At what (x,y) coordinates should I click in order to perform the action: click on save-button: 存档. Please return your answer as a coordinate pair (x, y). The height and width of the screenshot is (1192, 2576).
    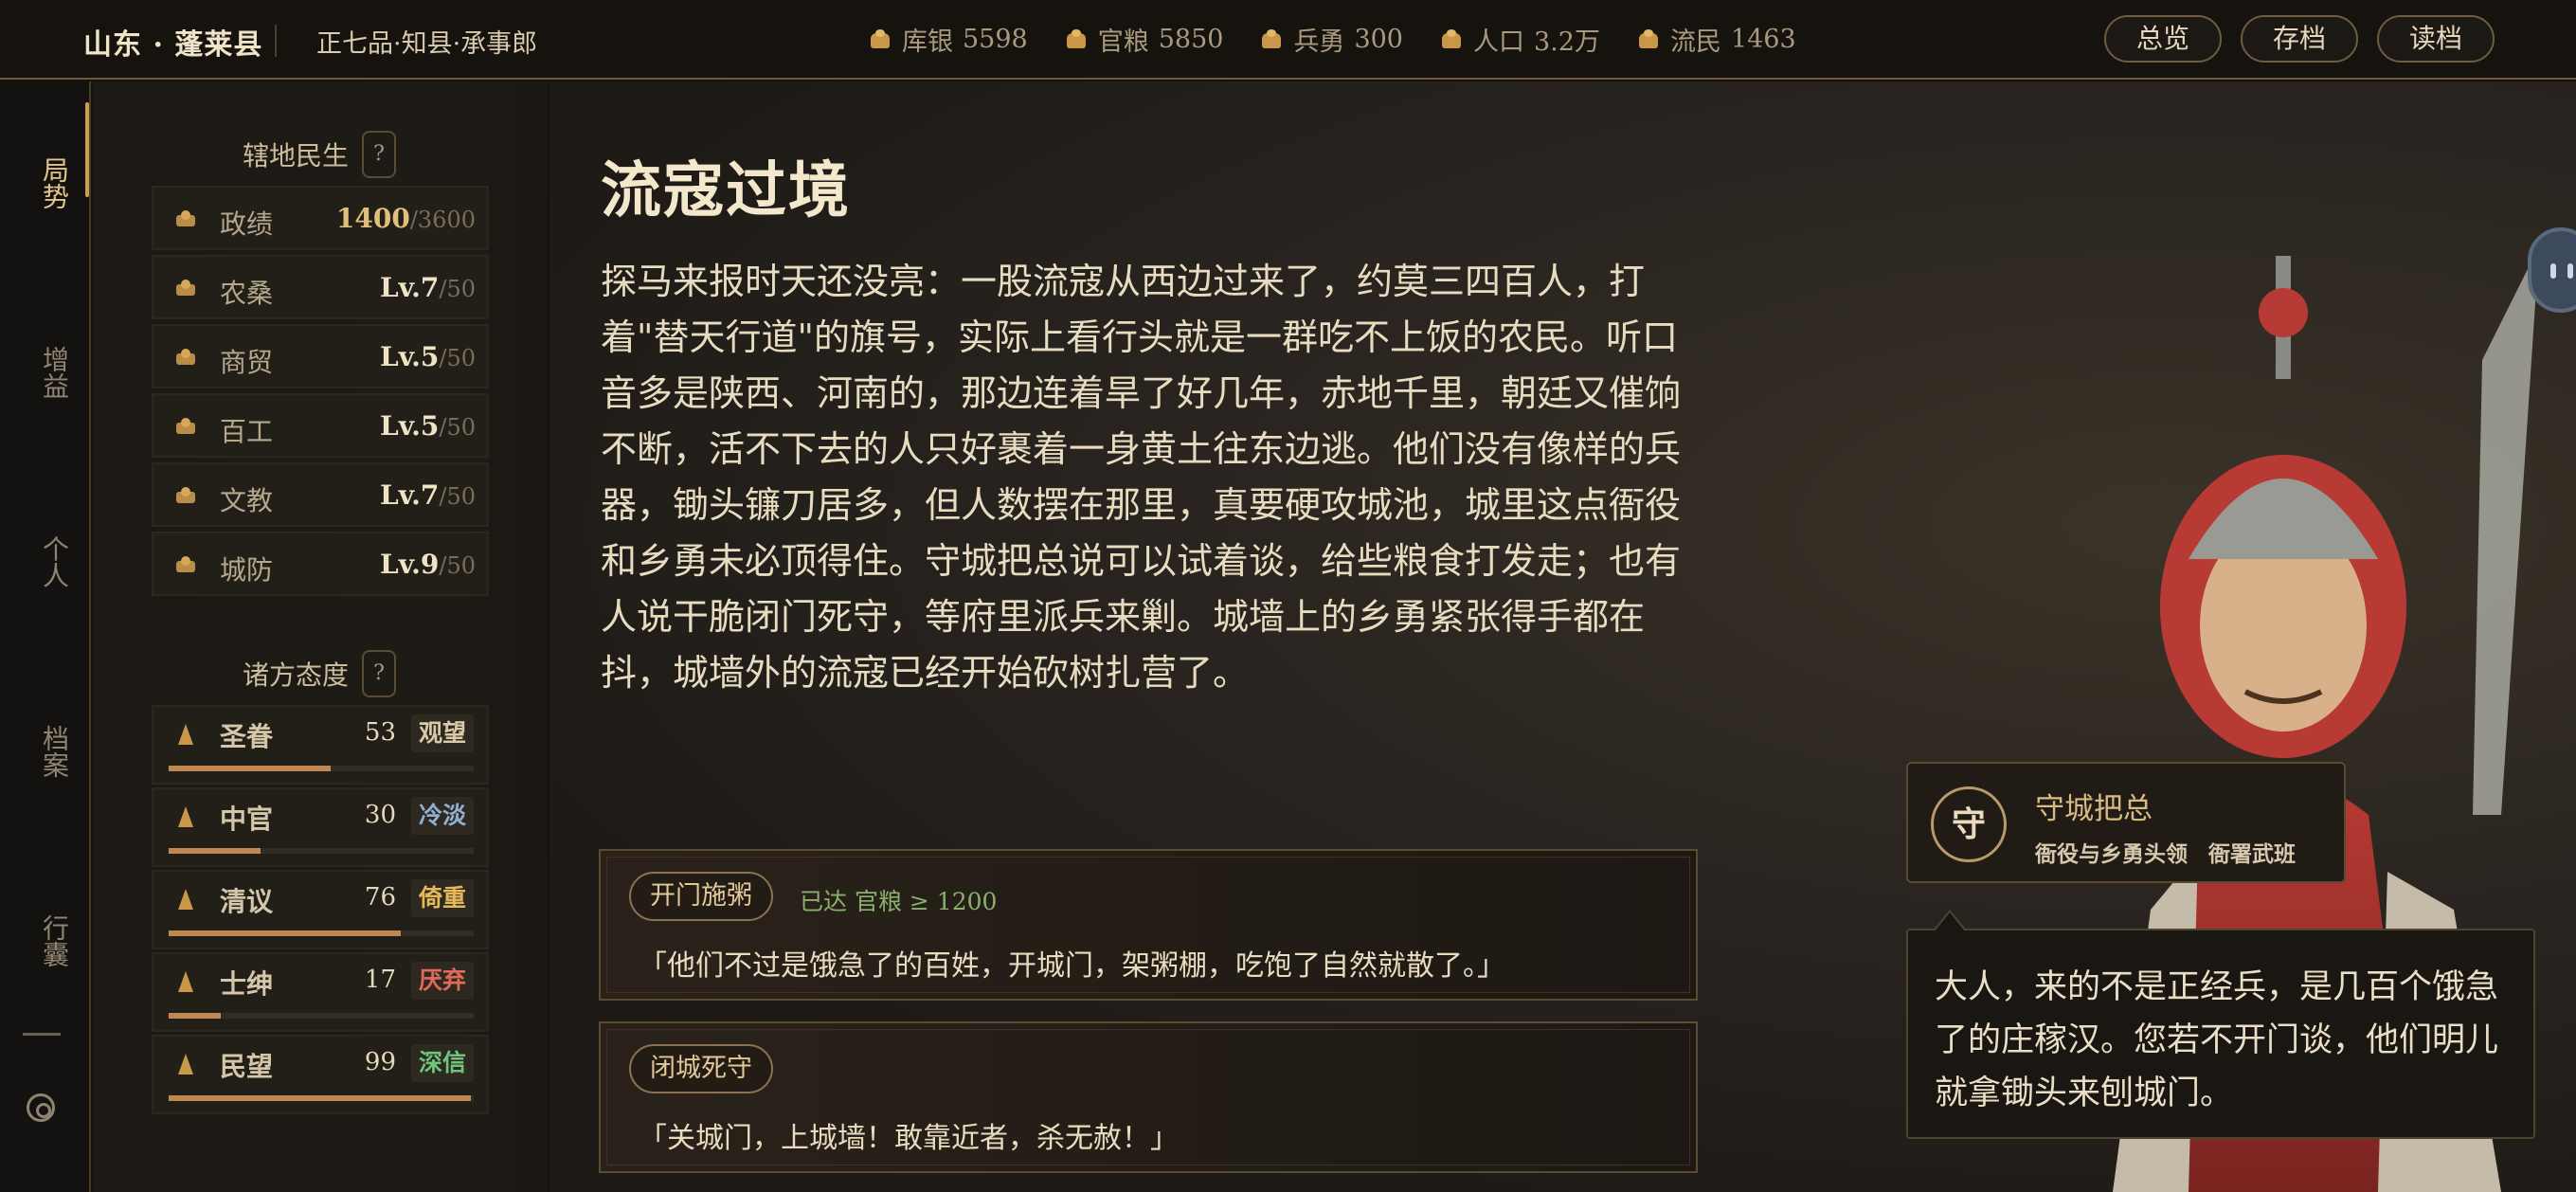
    Looking at the image, I should click on (2299, 39).